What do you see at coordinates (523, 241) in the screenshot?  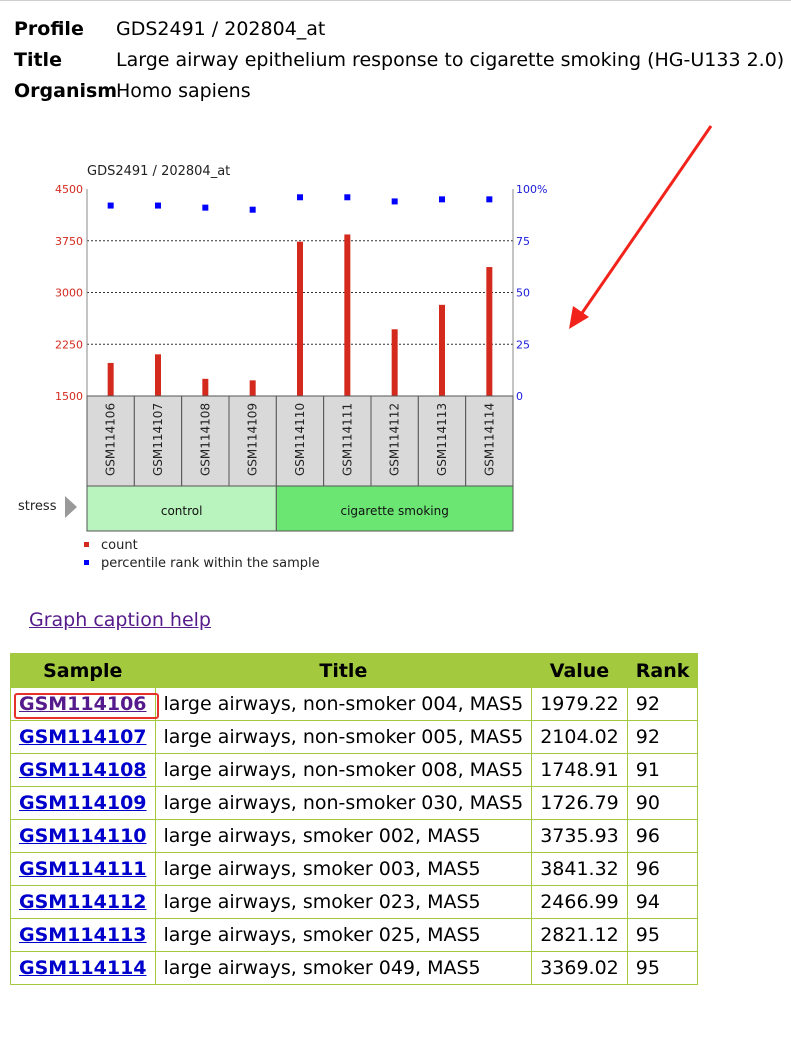 I see `y-right-tick-label: 75` at bounding box center [523, 241].